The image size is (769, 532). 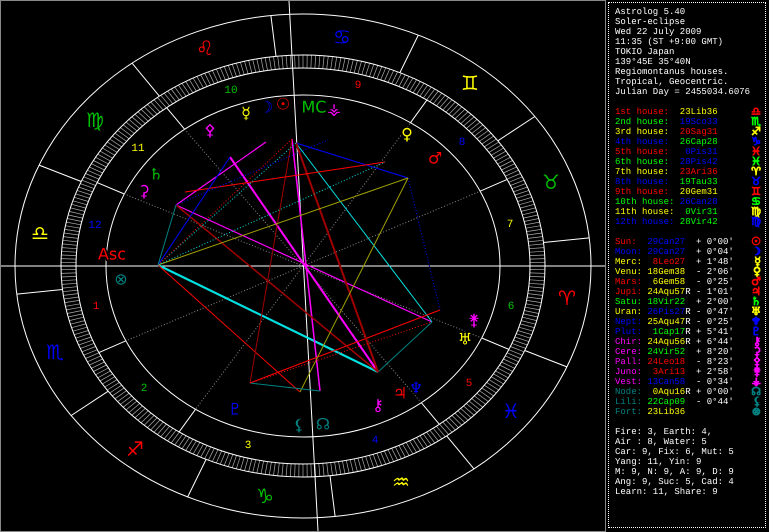 I want to click on house-cusp: 0Vir31, so click(x=701, y=212).